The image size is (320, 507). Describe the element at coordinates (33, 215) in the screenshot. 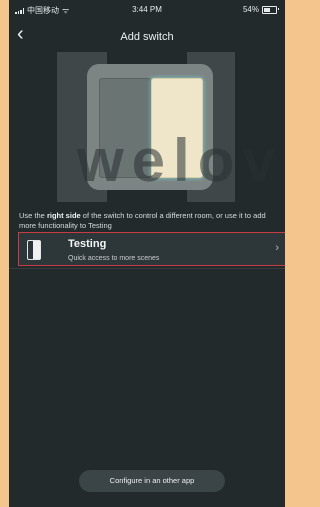

I see `description-prefix: Use the` at that location.